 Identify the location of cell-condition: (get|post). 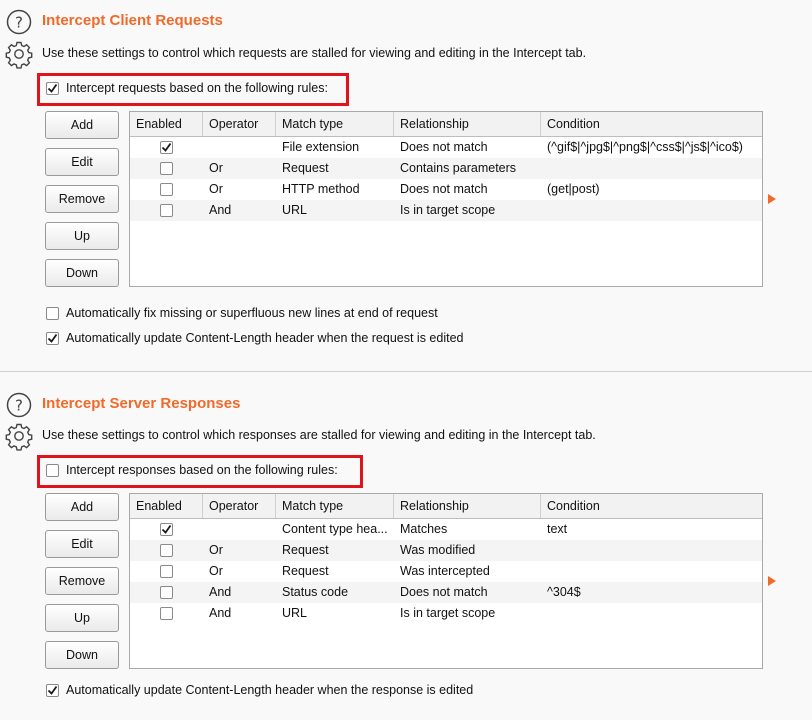
(573, 189).